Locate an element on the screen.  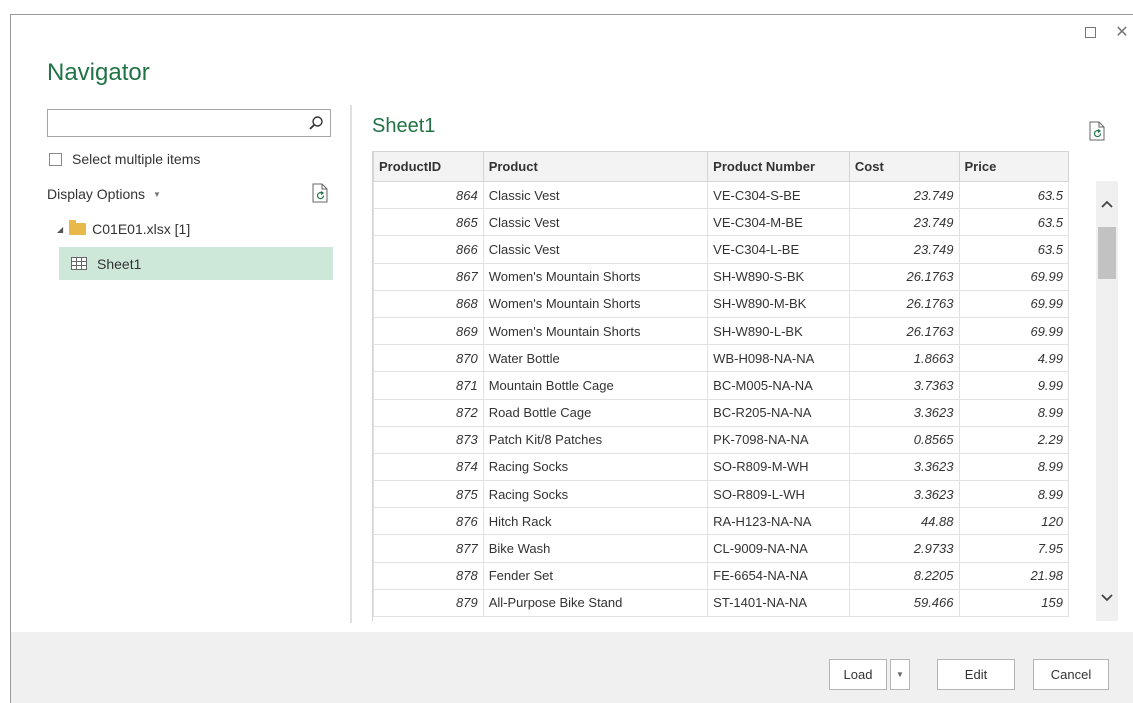
scroll-thumb is located at coordinates (1107, 253).